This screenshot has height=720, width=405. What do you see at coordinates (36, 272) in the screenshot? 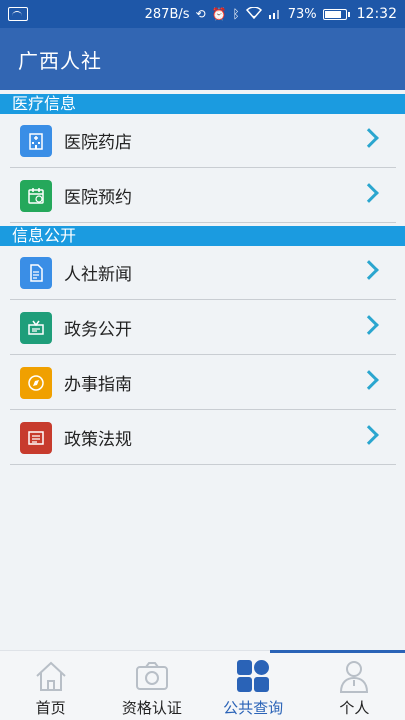
I see `document-icon` at bounding box center [36, 272].